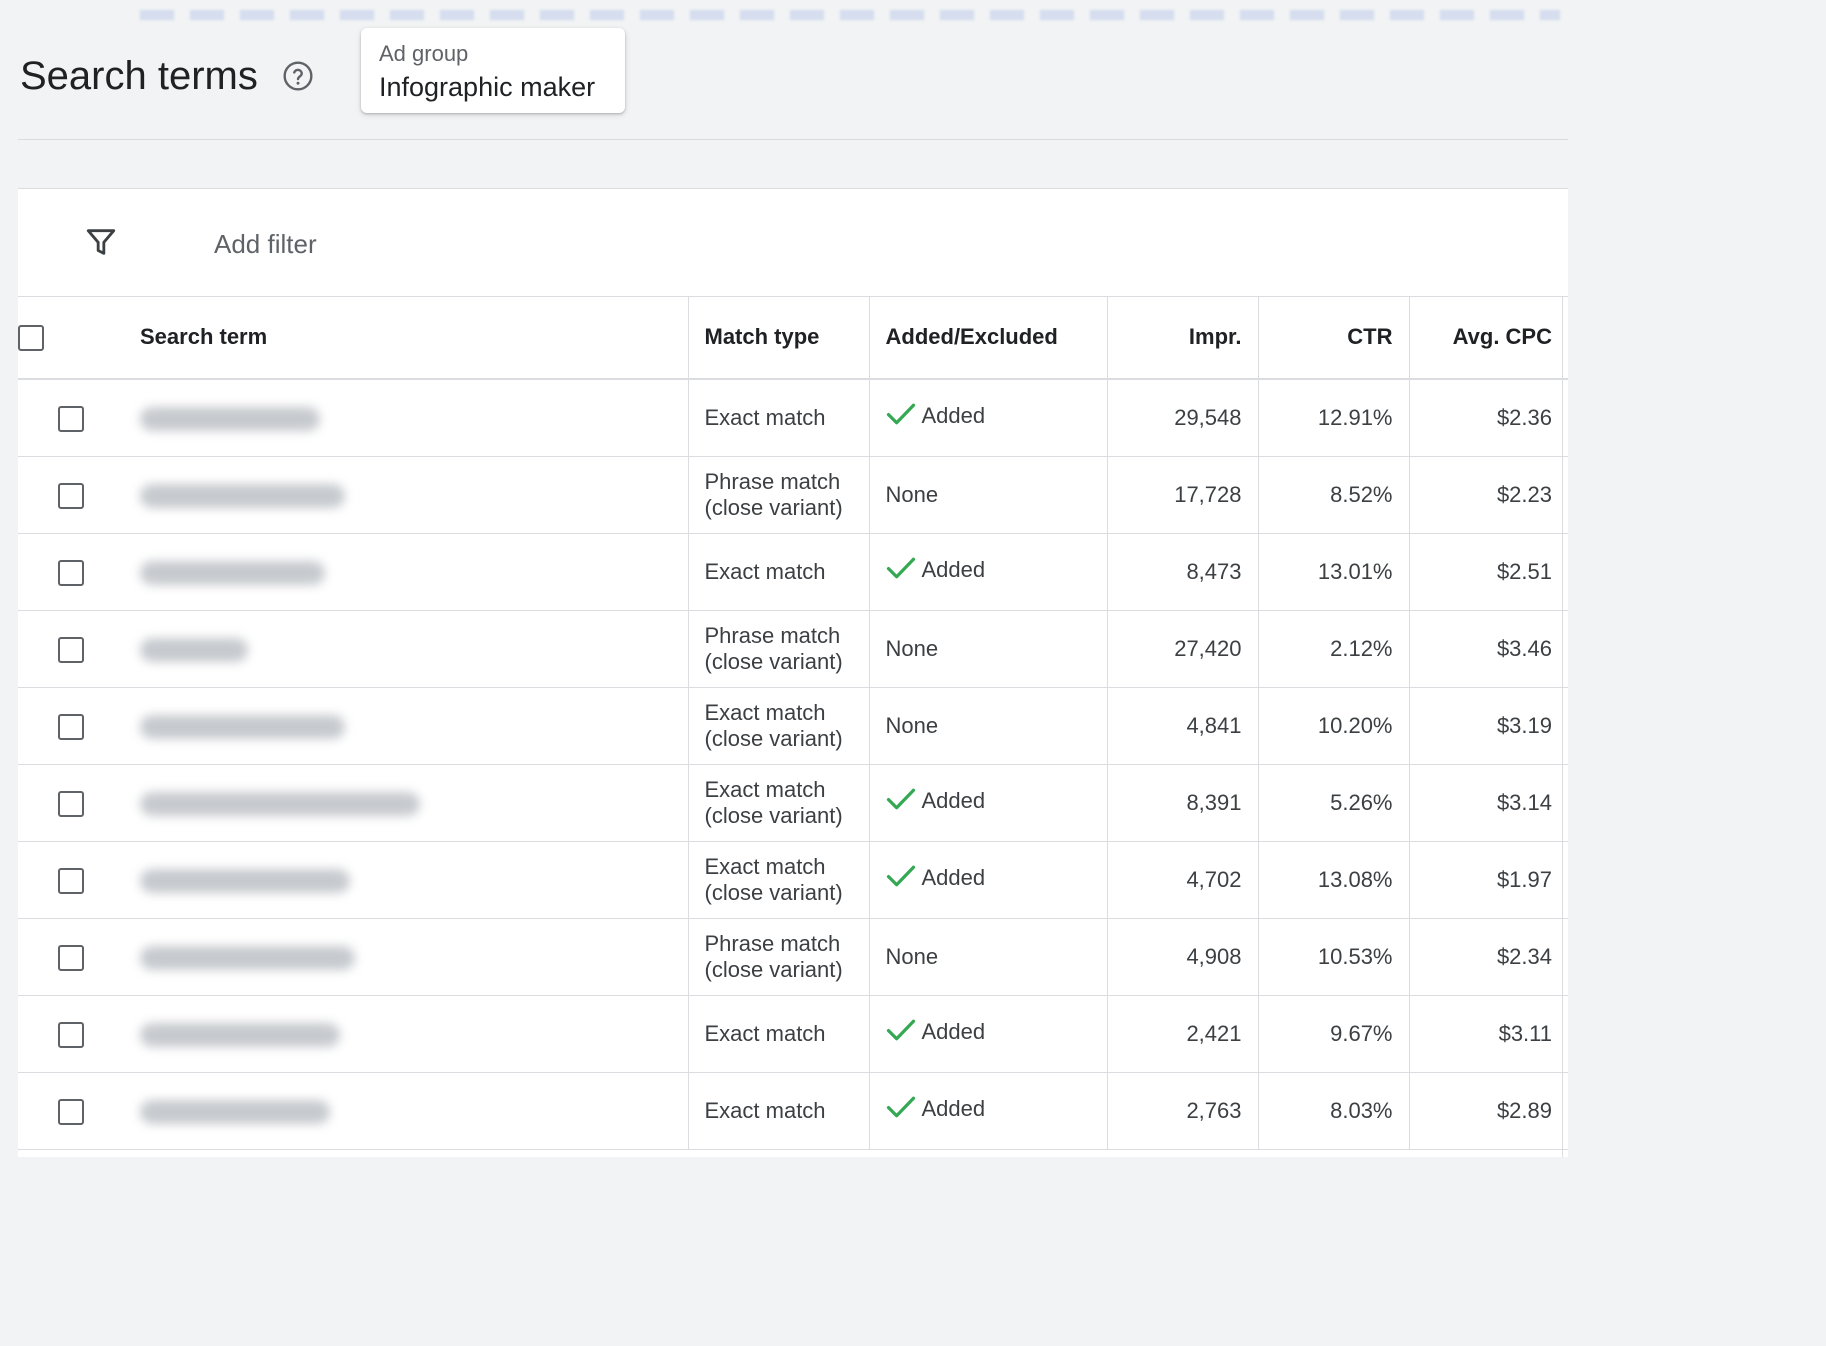  Describe the element at coordinates (778, 338) in the screenshot. I see `column-header-match-type: Match type` at that location.